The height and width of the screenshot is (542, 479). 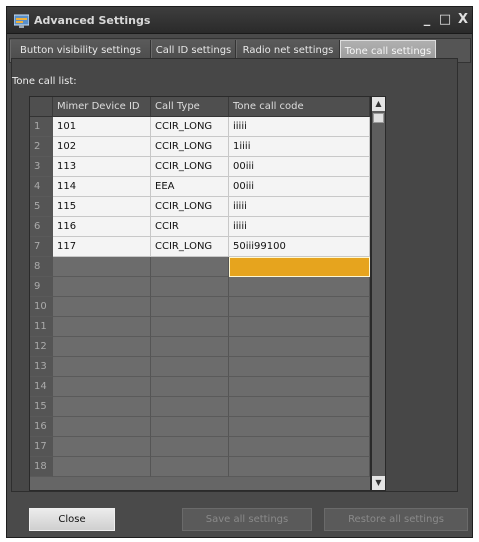 I want to click on row-number: 10, so click(x=41, y=307).